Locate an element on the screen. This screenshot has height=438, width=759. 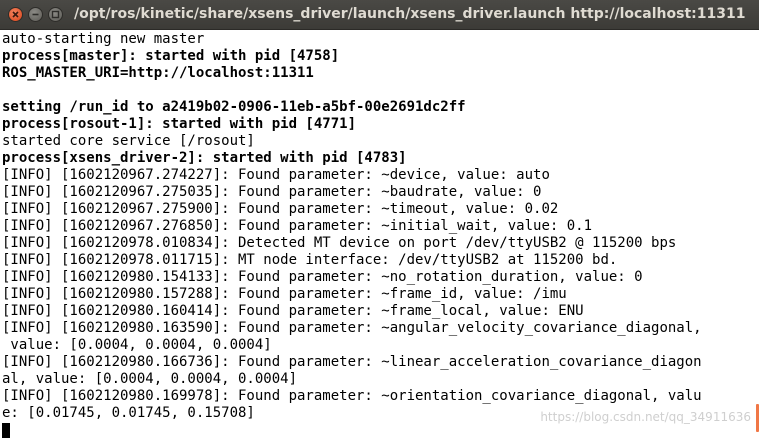
terminal-line: ROS_MASTER_URI=http://localhost:11311 is located at coordinates (158, 73).